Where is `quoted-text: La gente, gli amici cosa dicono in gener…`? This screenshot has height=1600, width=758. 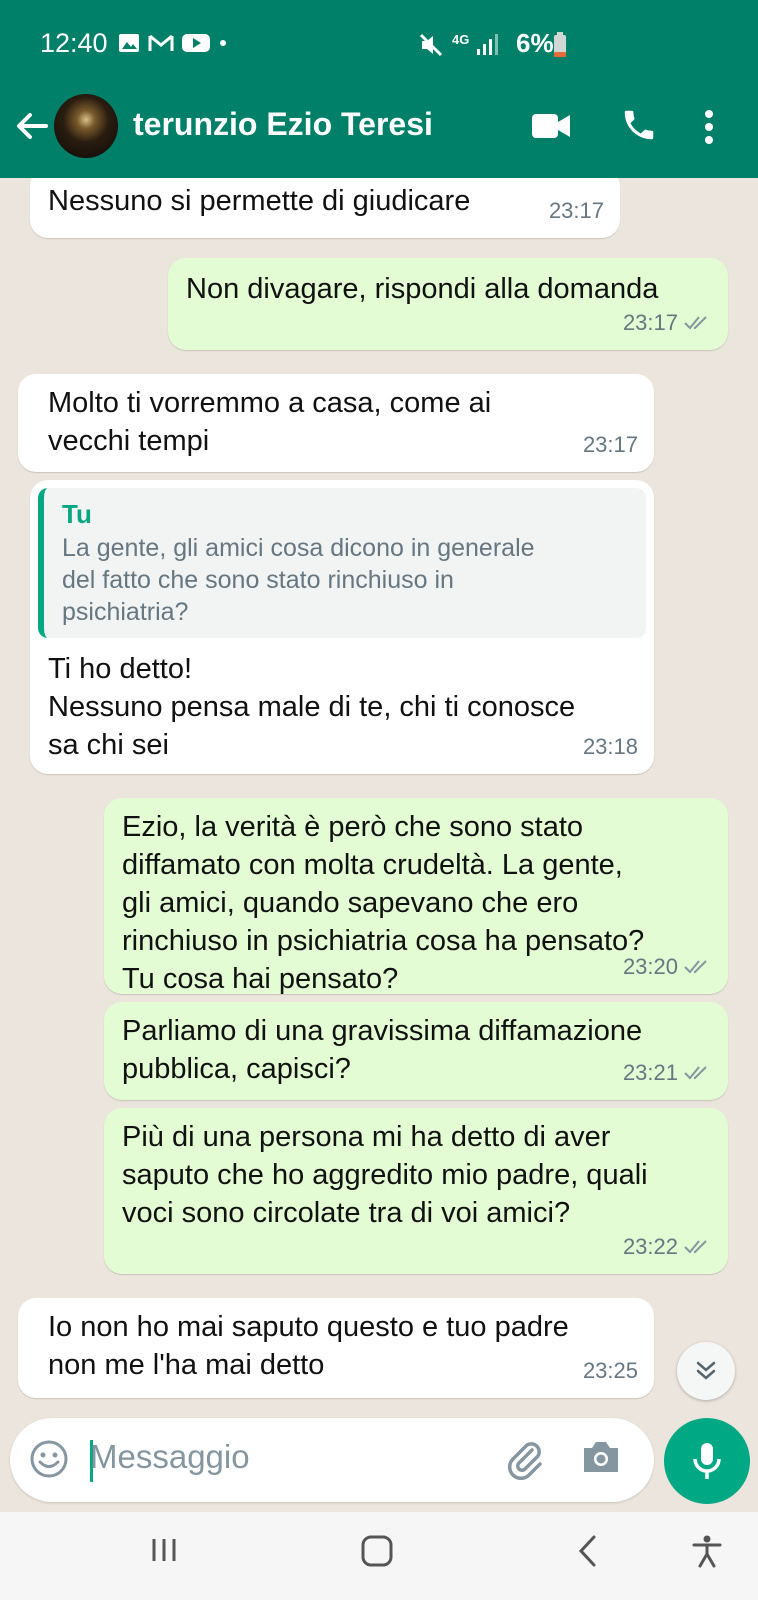 quoted-text: La gente, gli amici cosa dicono in gener… is located at coordinates (298, 580).